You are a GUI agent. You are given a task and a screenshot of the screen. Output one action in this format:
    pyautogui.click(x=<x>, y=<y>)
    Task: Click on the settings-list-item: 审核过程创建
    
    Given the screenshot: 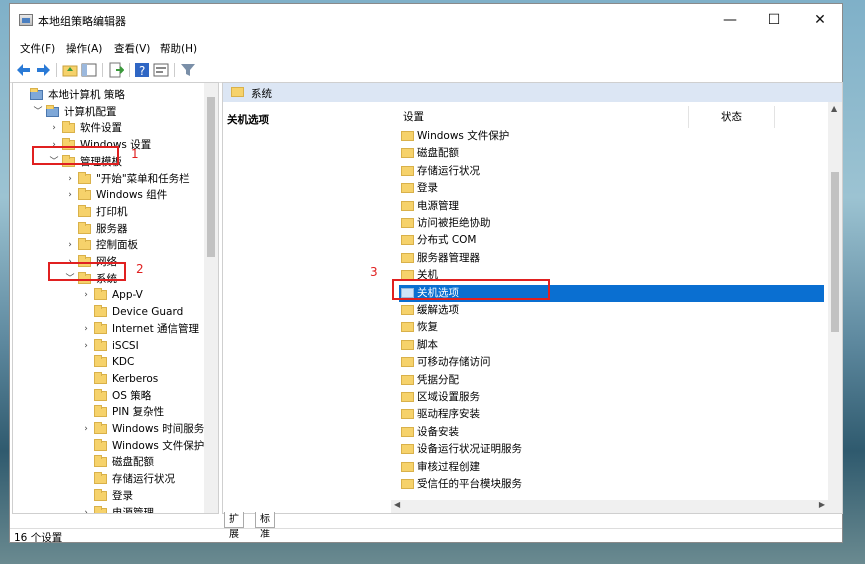 What is the action you would take?
    pyautogui.click(x=611, y=467)
    